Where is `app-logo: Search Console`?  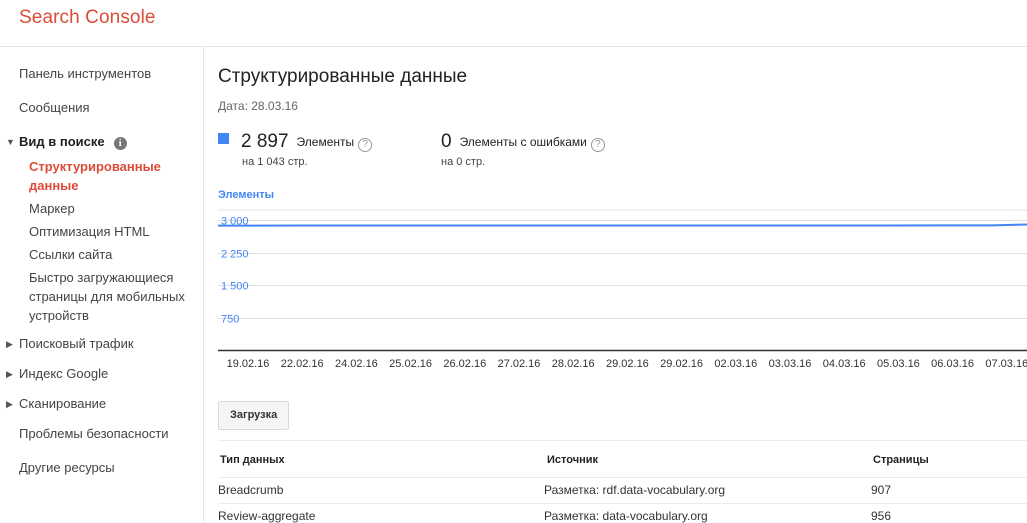 app-logo: Search Console is located at coordinates (87, 18).